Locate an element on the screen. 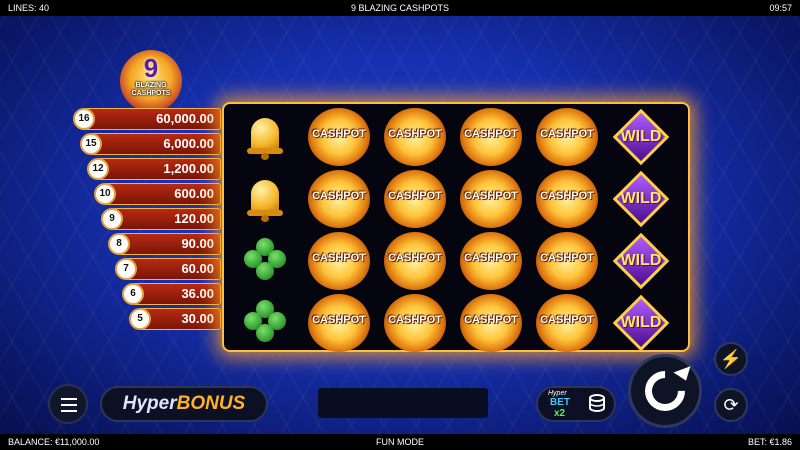  hyper-bet-button: Hyper BET x2 is located at coordinates (576, 404).